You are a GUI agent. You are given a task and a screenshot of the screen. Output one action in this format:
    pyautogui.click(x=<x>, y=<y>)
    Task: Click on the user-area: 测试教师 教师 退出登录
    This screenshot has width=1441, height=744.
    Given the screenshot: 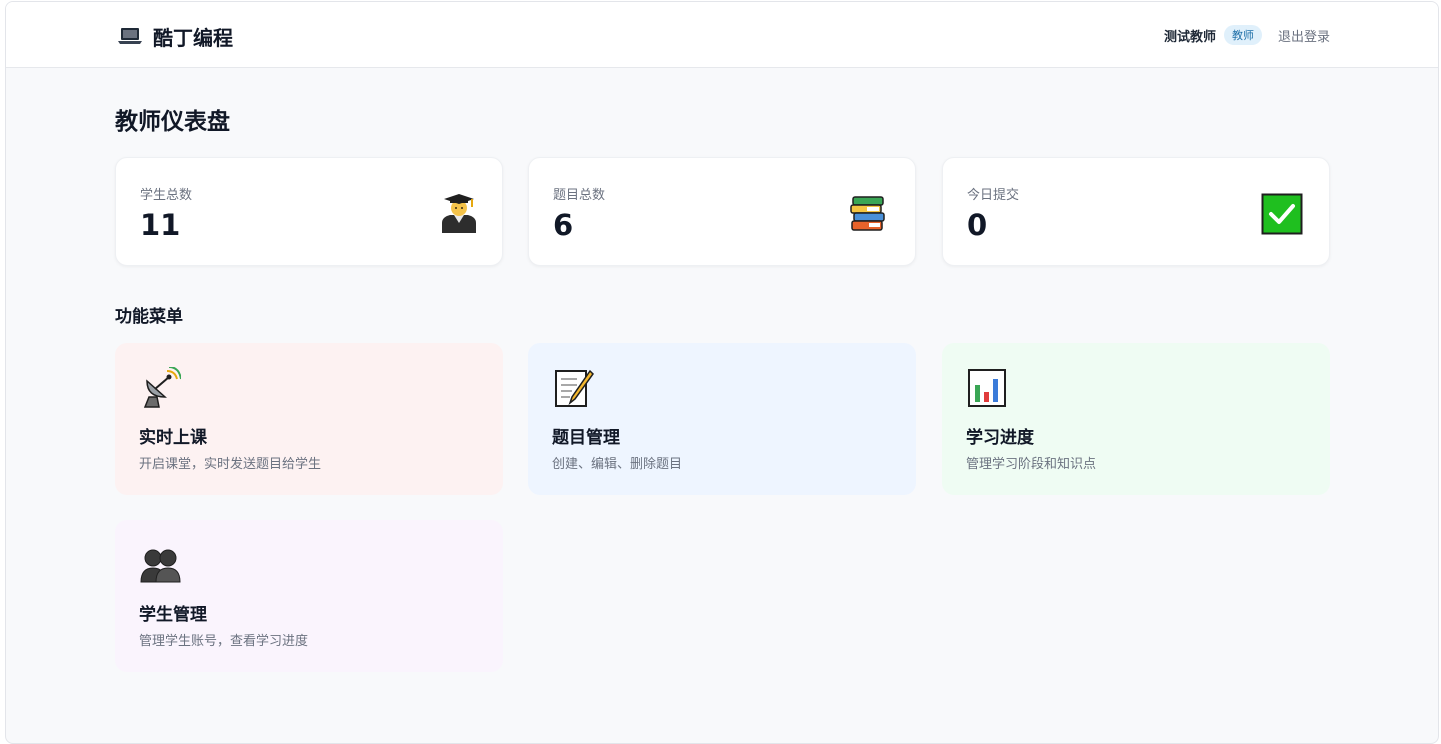 What is the action you would take?
    pyautogui.click(x=1247, y=35)
    